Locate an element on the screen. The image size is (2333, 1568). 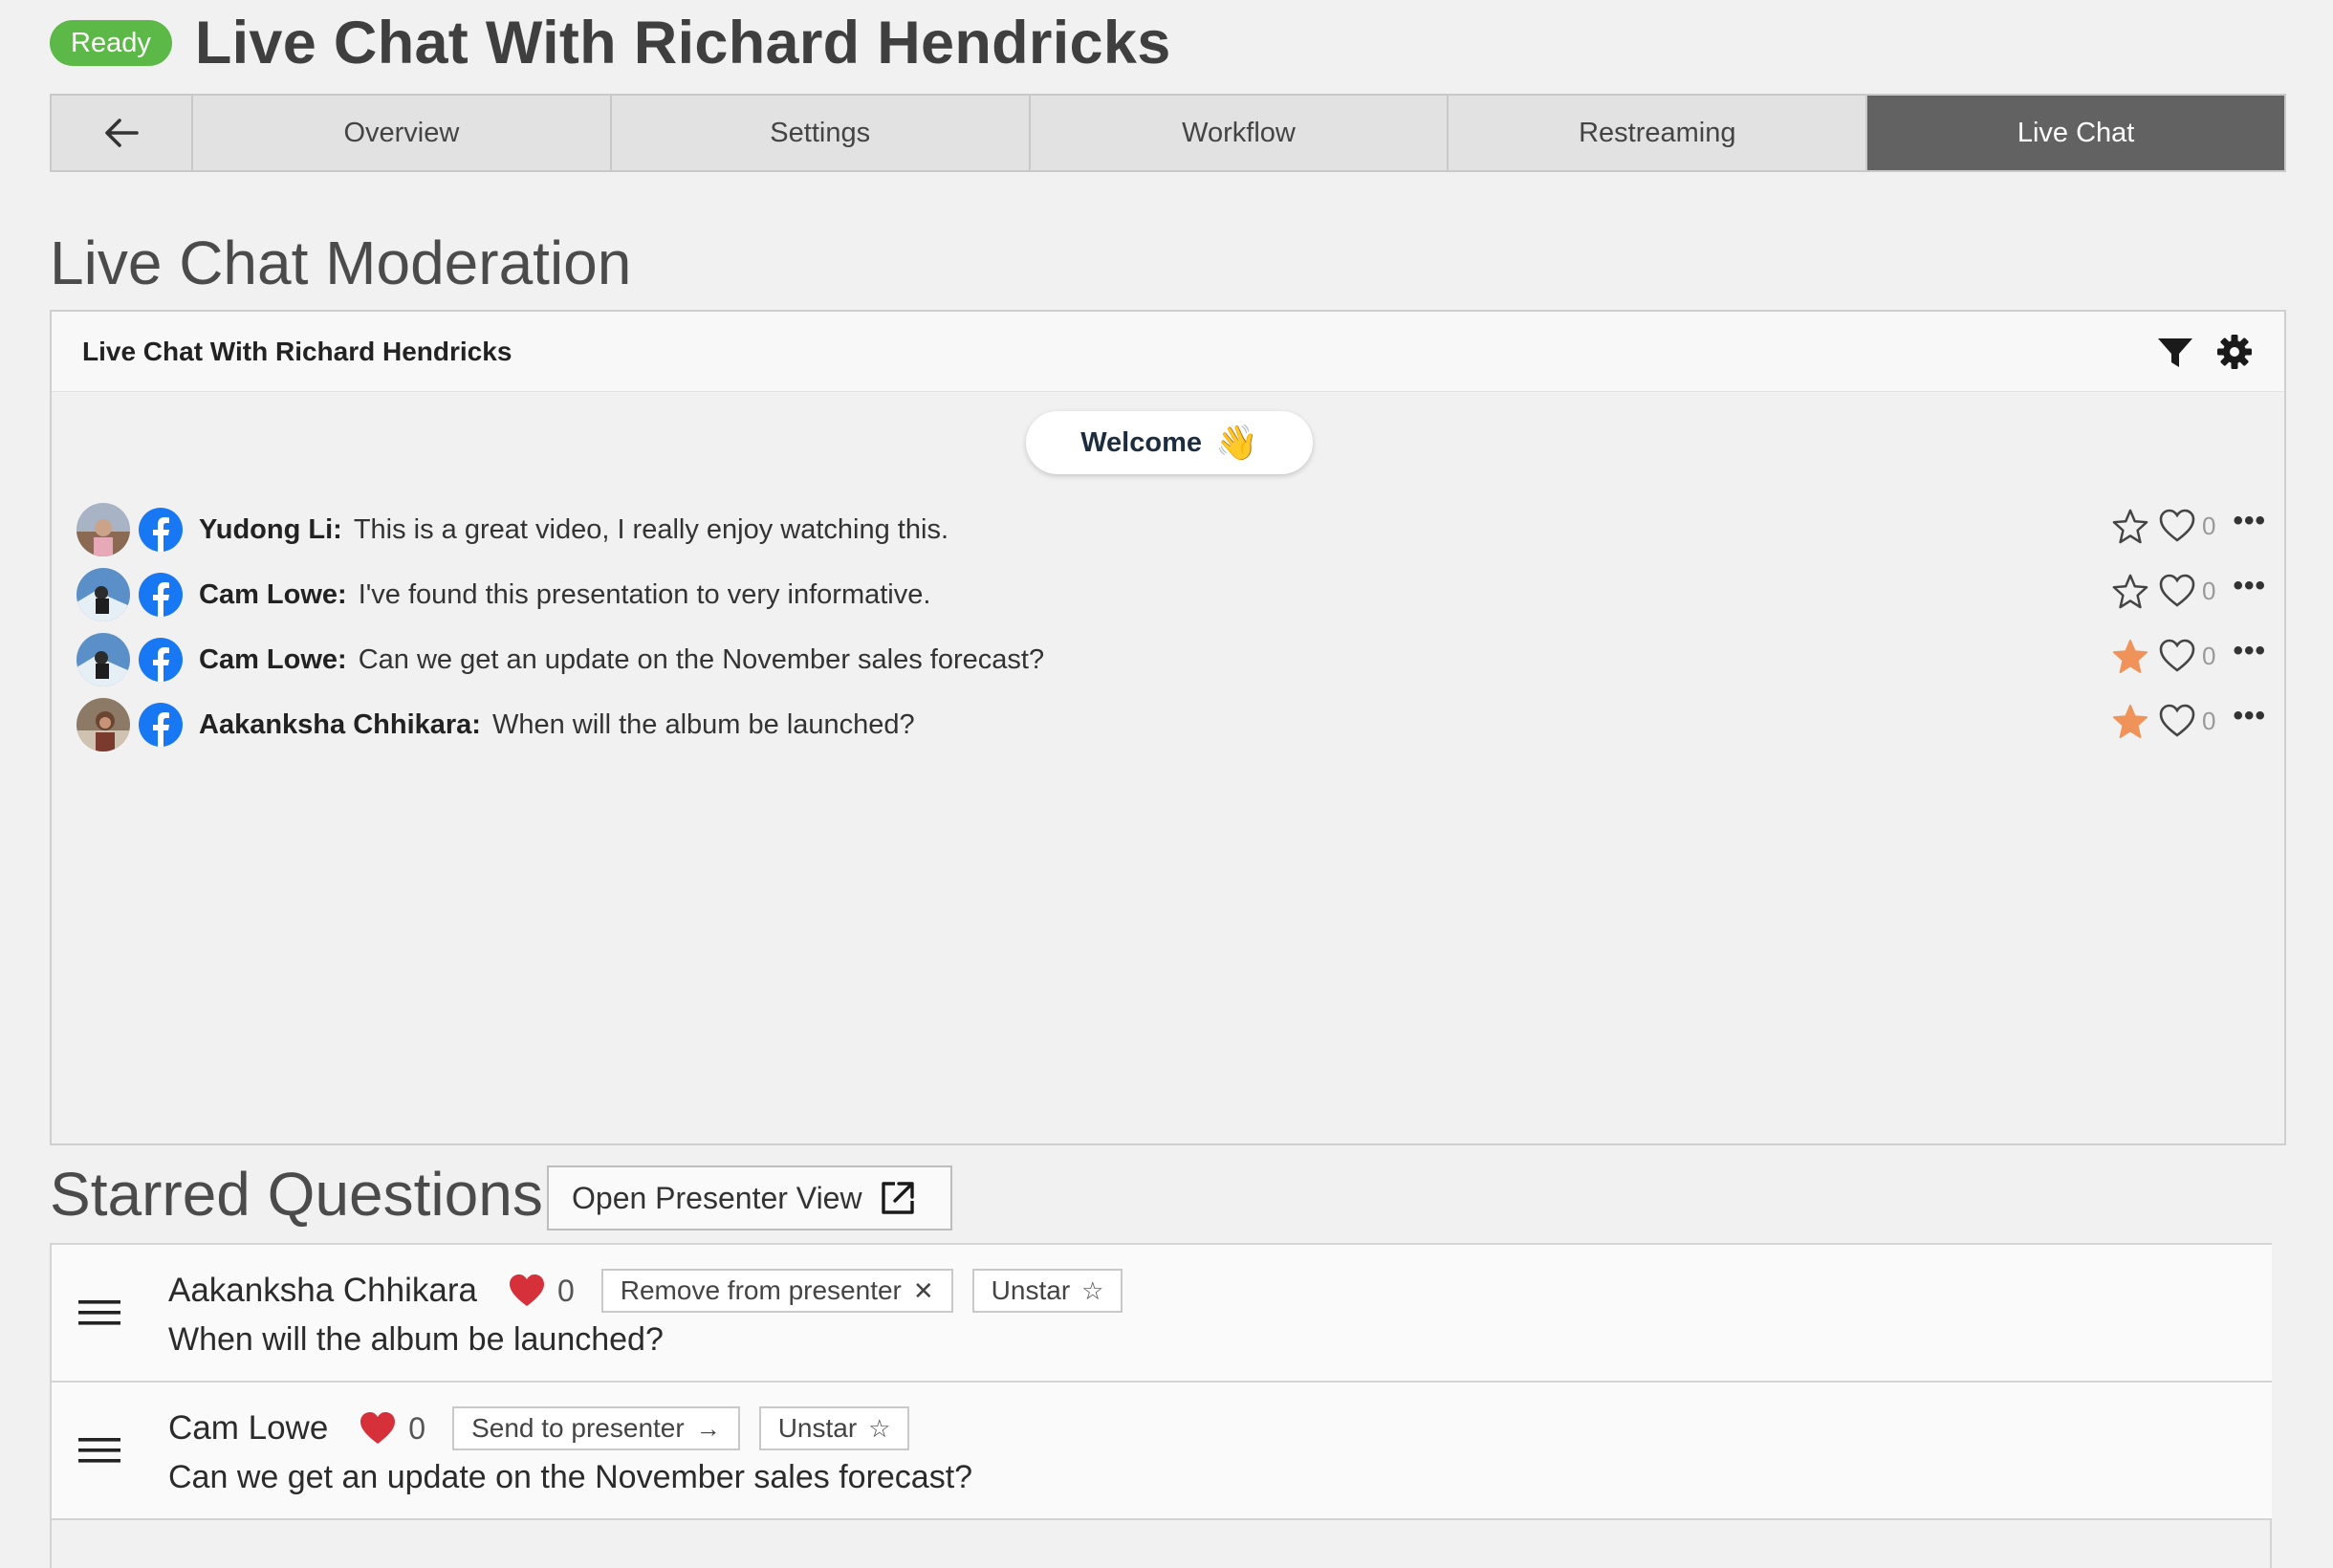
welcome-label: Welcome is located at coordinates (1141, 442).